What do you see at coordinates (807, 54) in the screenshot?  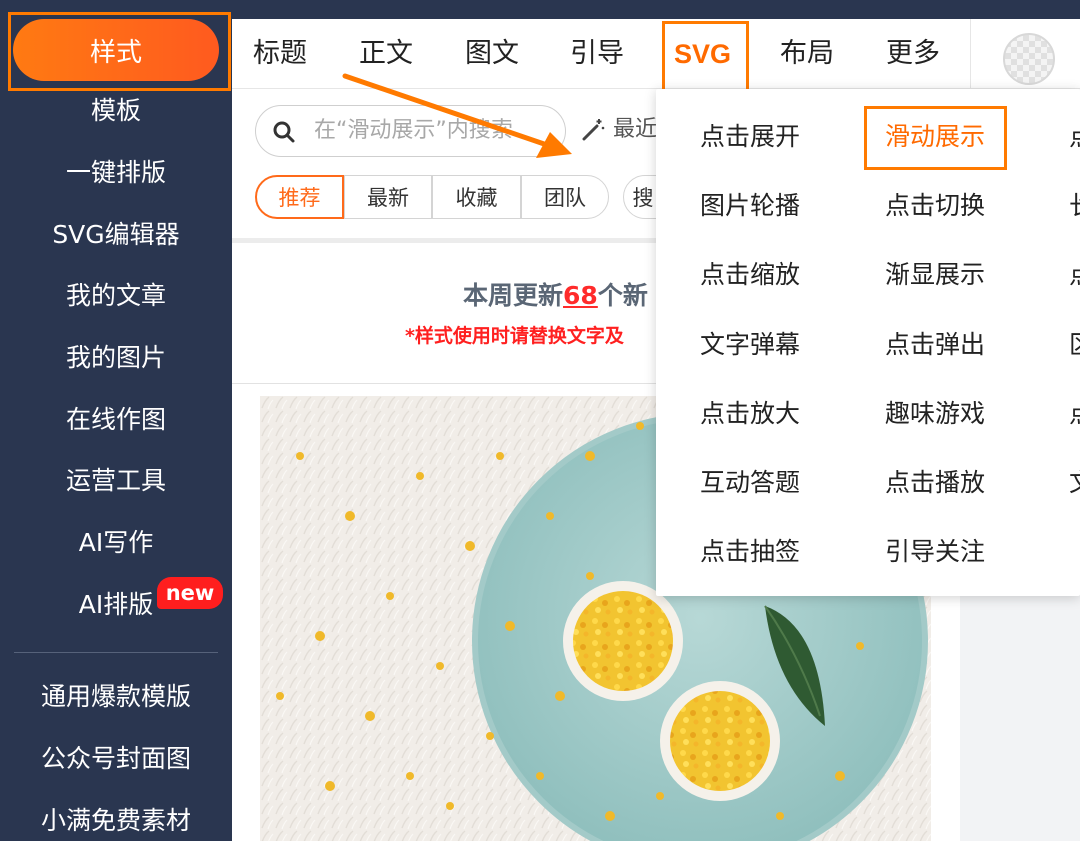 I see `tab-layout: 布局` at bounding box center [807, 54].